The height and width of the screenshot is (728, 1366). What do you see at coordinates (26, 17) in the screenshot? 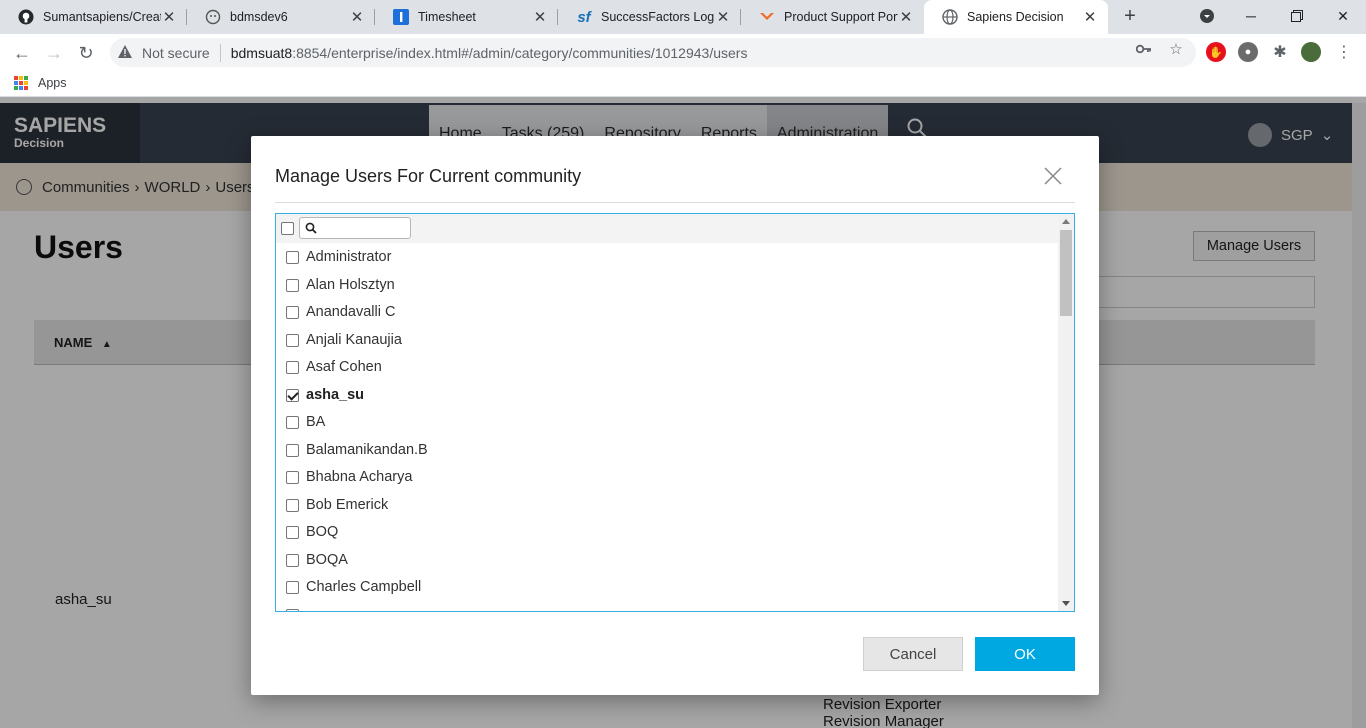
I see `github-icon` at bounding box center [26, 17].